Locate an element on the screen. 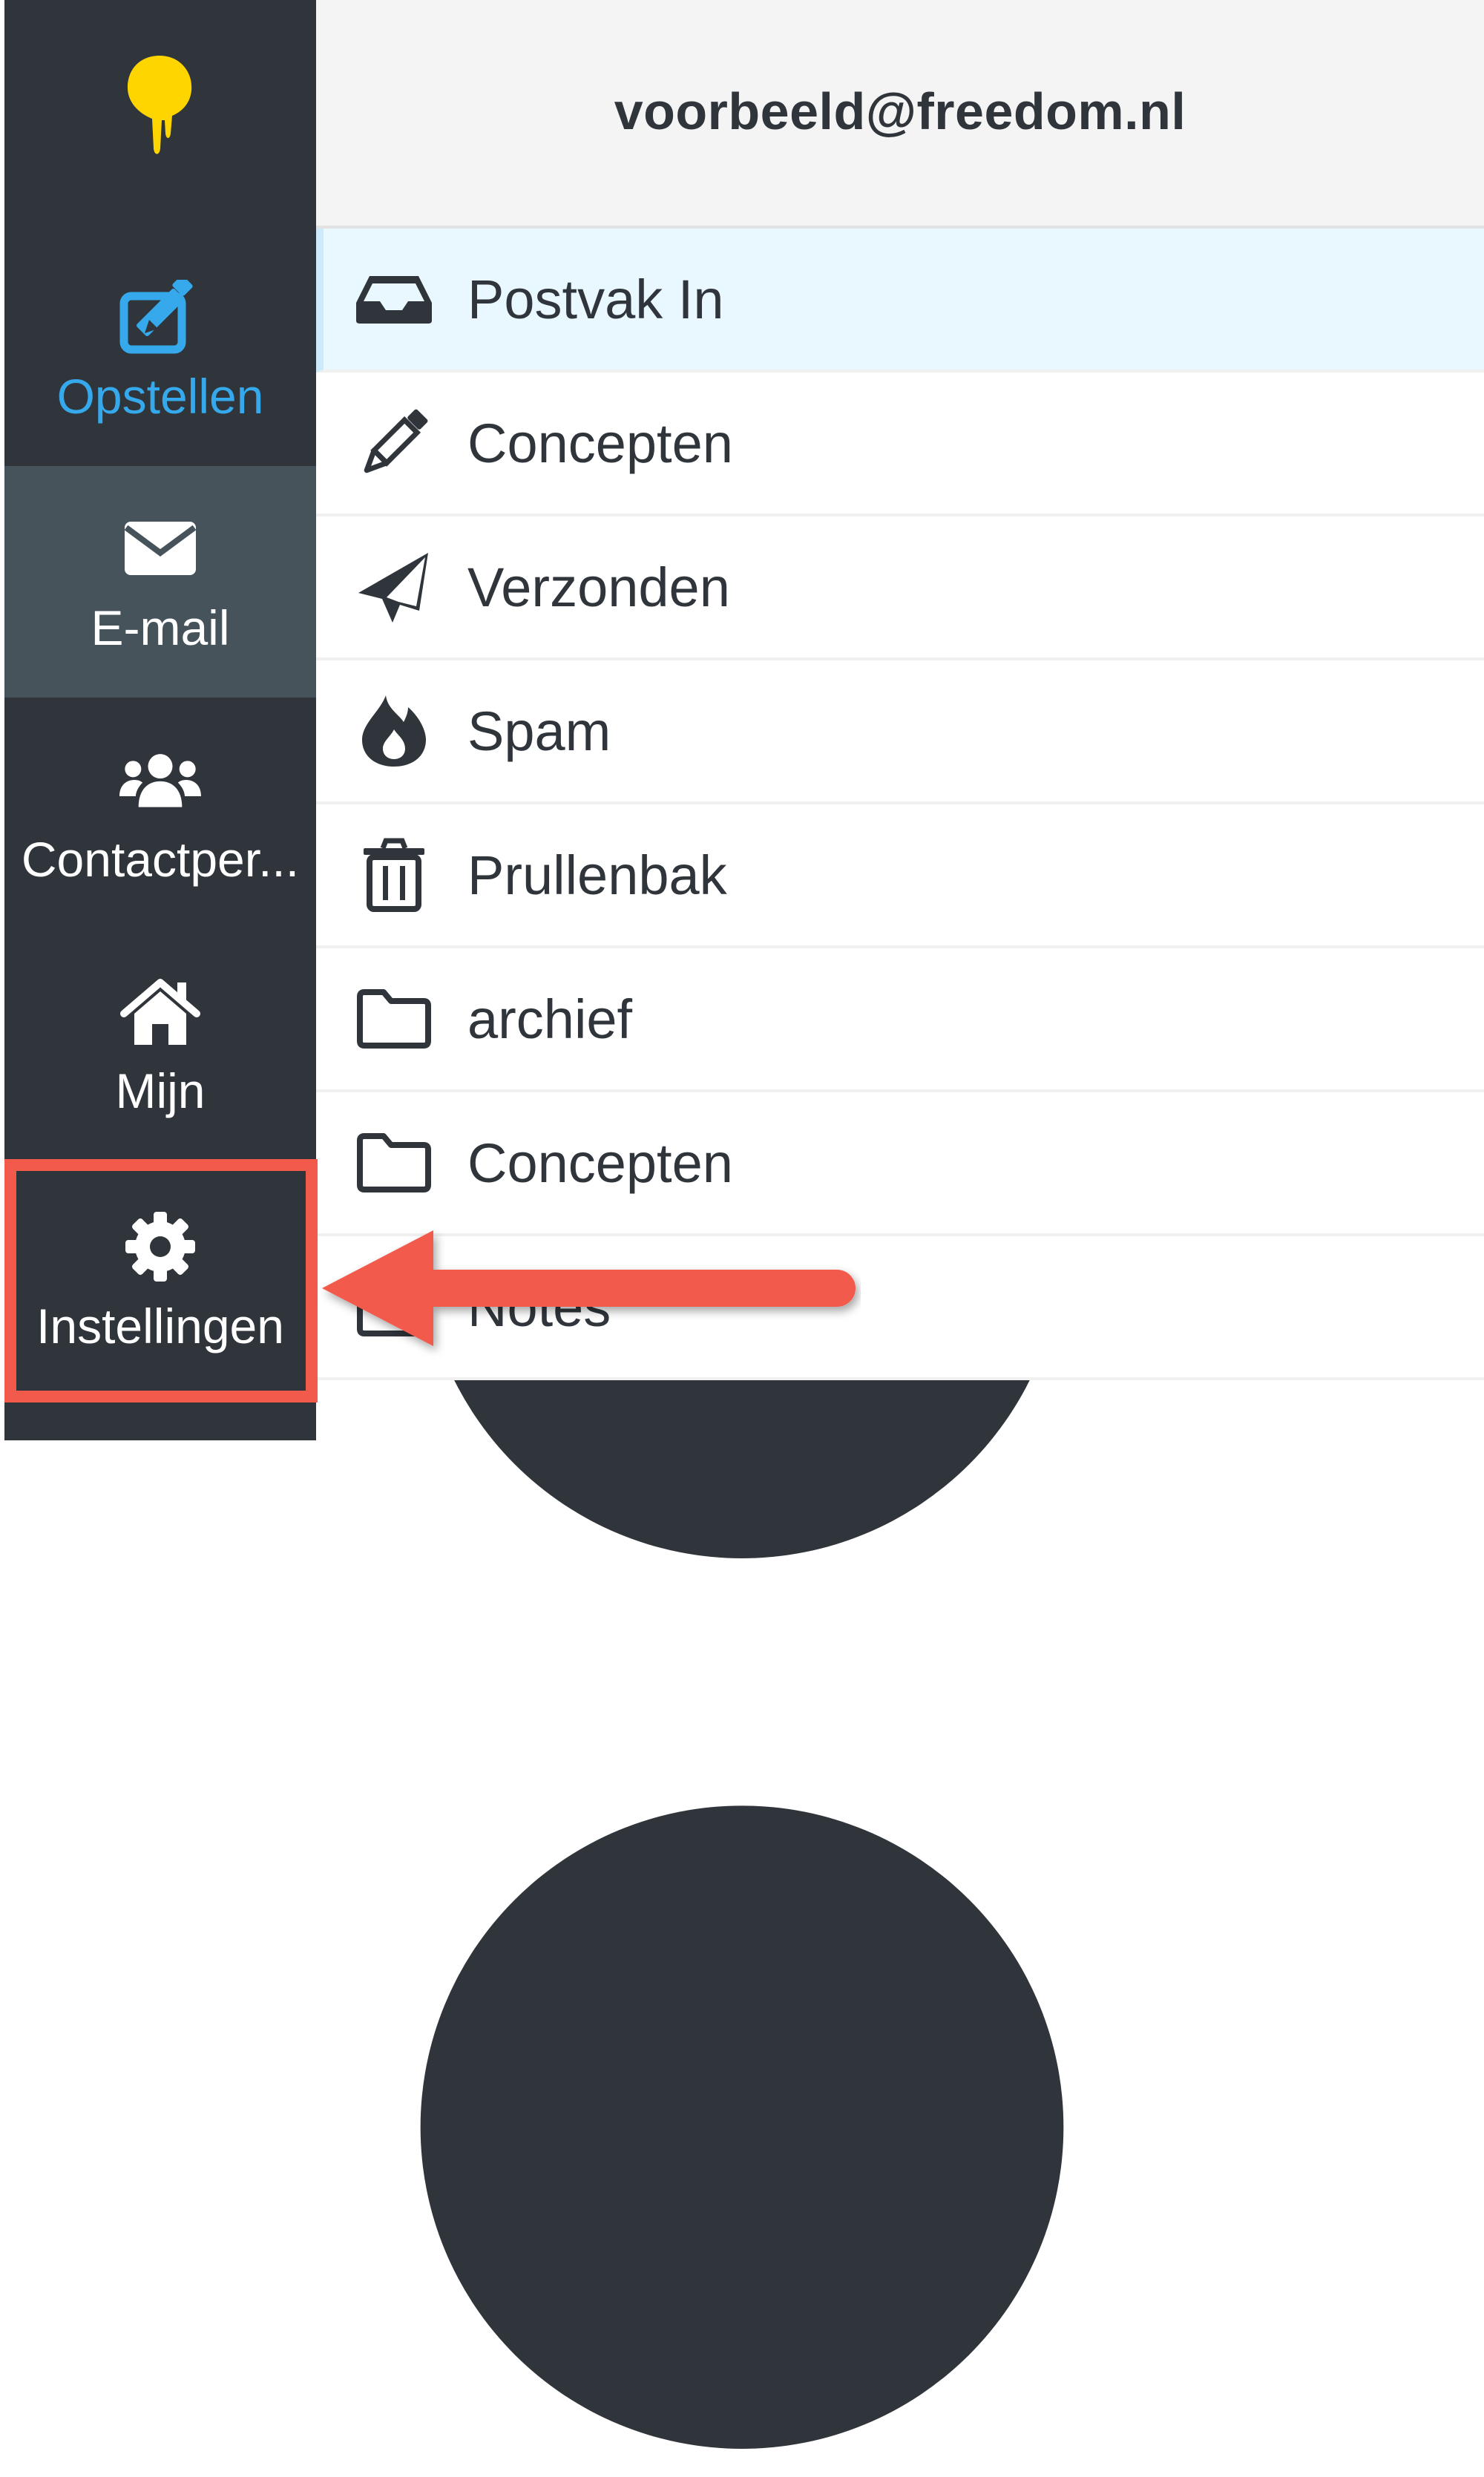 The width and height of the screenshot is (1484, 2477). folder-item-sent: Verzonden is located at coordinates (900, 588).